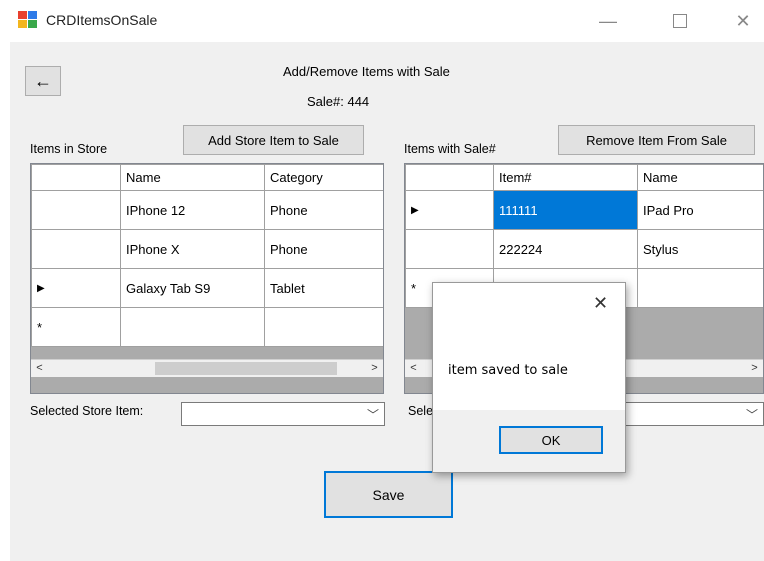 This screenshot has height=561, width=764. What do you see at coordinates (450, 149) in the screenshot?
I see `items-with-sale-label: Items with Sale#` at bounding box center [450, 149].